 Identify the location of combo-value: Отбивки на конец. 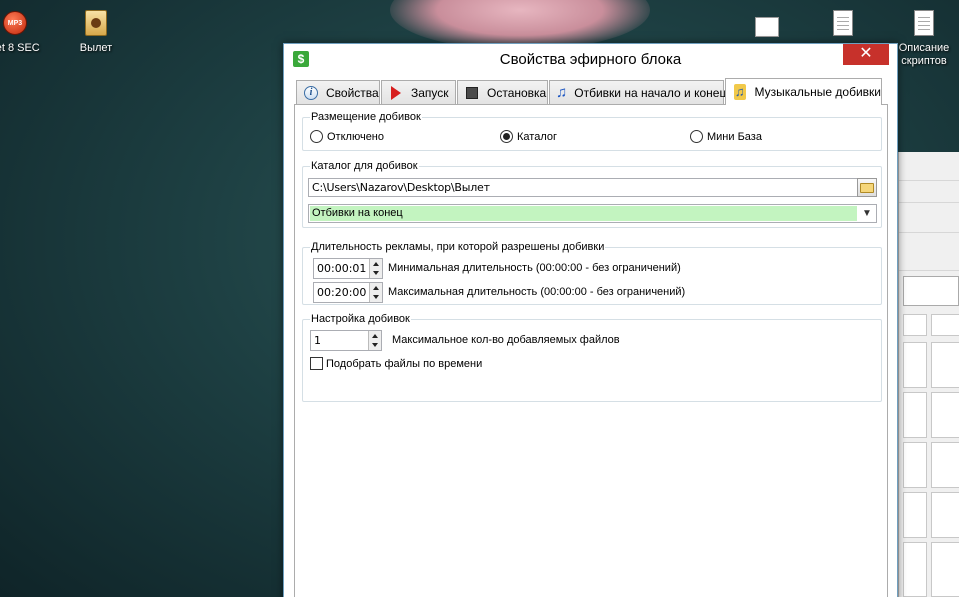
(583, 213).